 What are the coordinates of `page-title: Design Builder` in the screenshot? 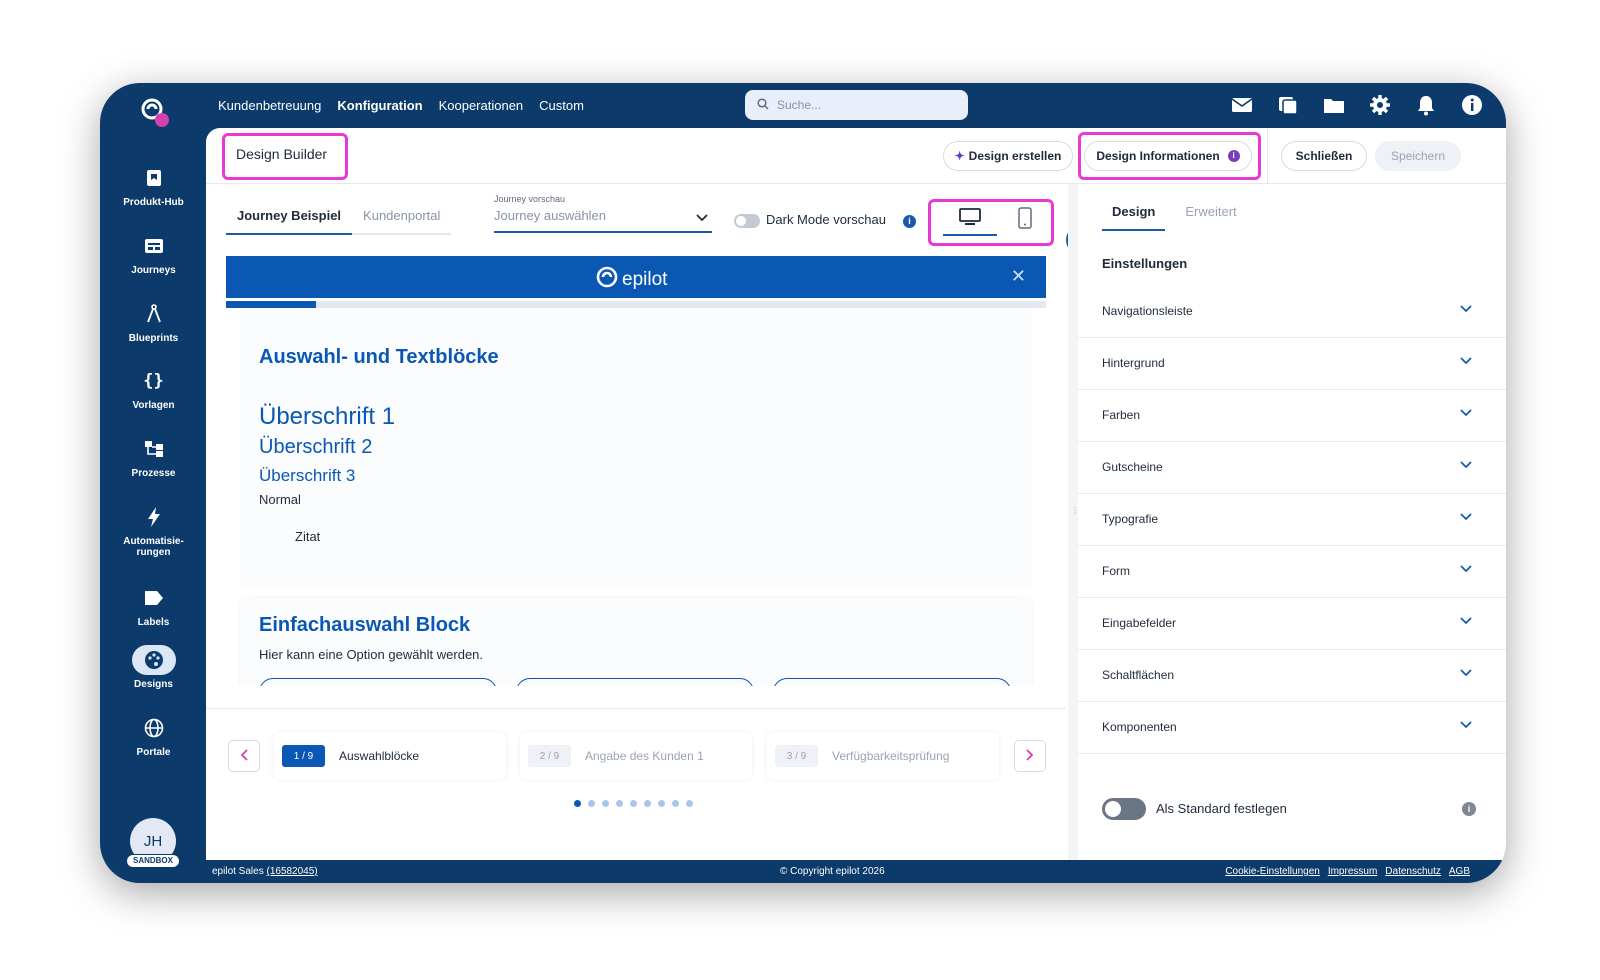 It's located at (282, 154).